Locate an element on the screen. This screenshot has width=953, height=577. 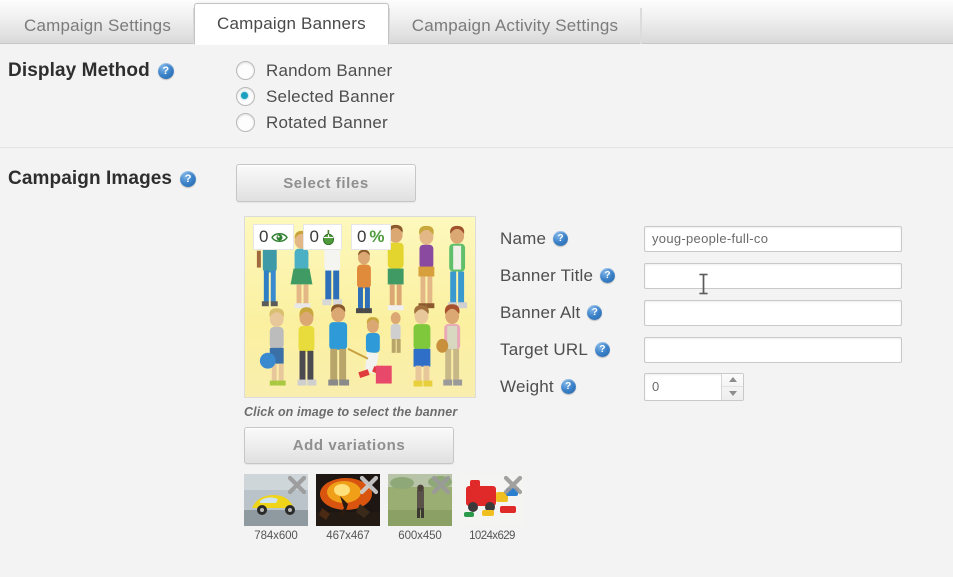
variation-item: 467x467 is located at coordinates (348, 508).